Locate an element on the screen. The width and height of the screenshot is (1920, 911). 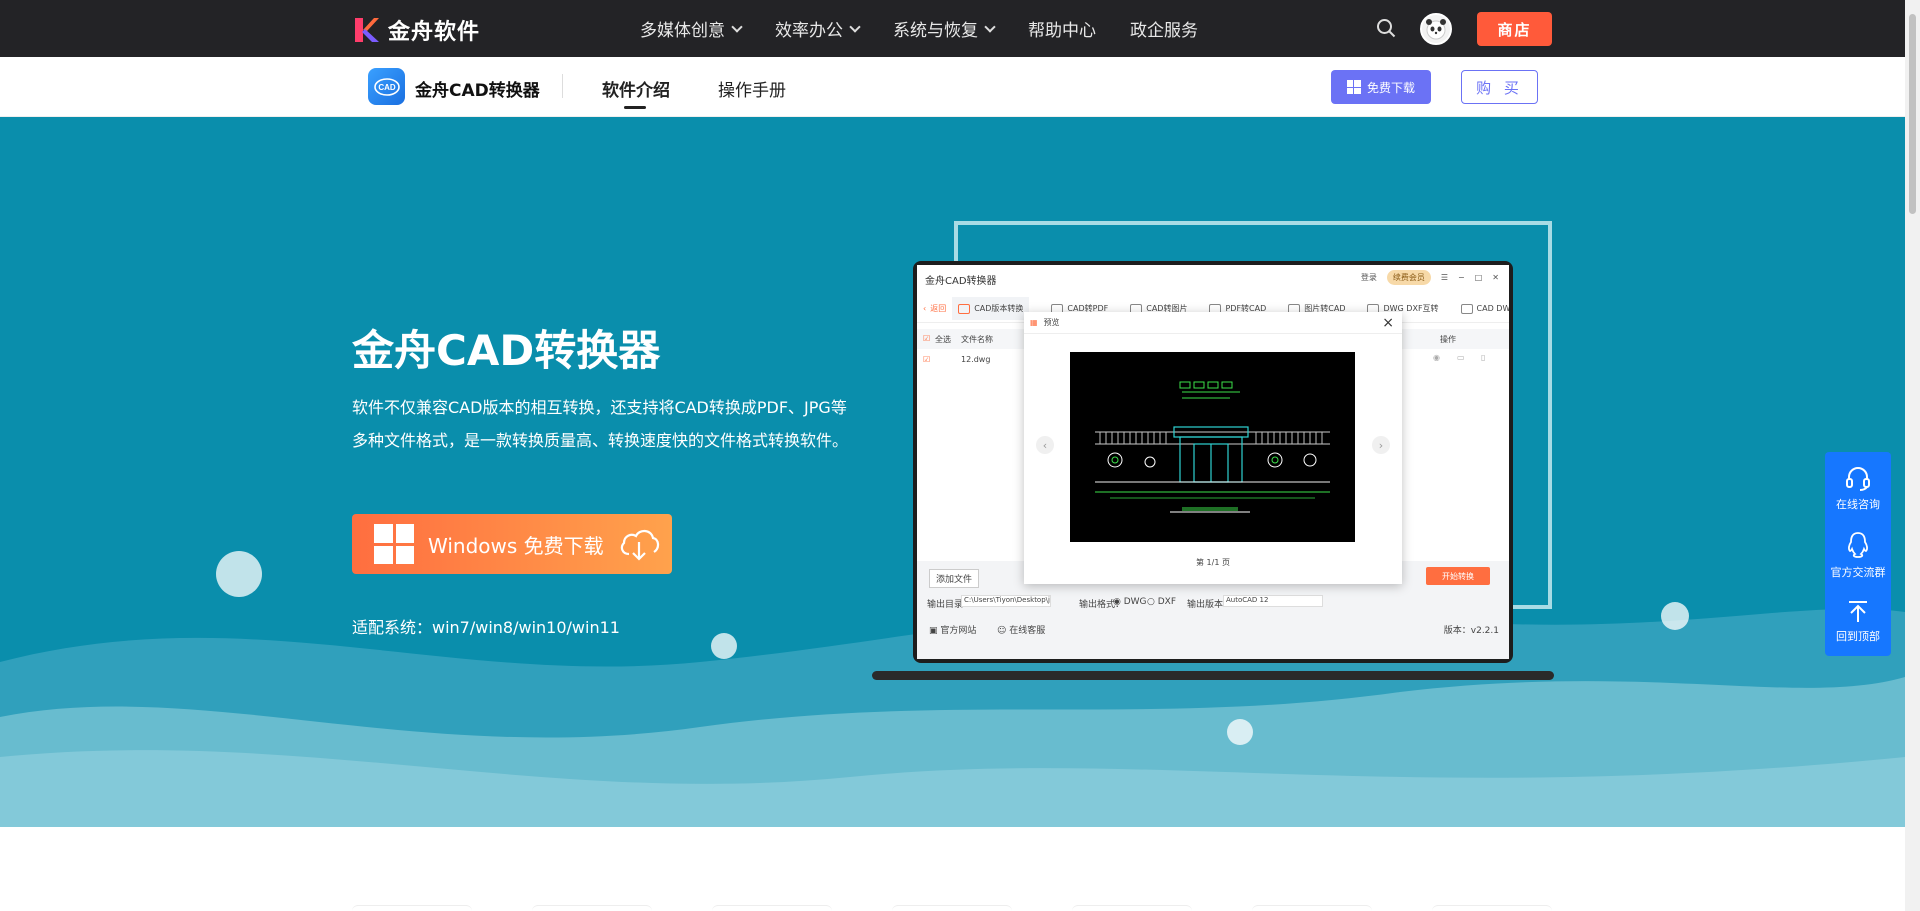
scrollbar-thumb is located at coordinates (1912, 114).